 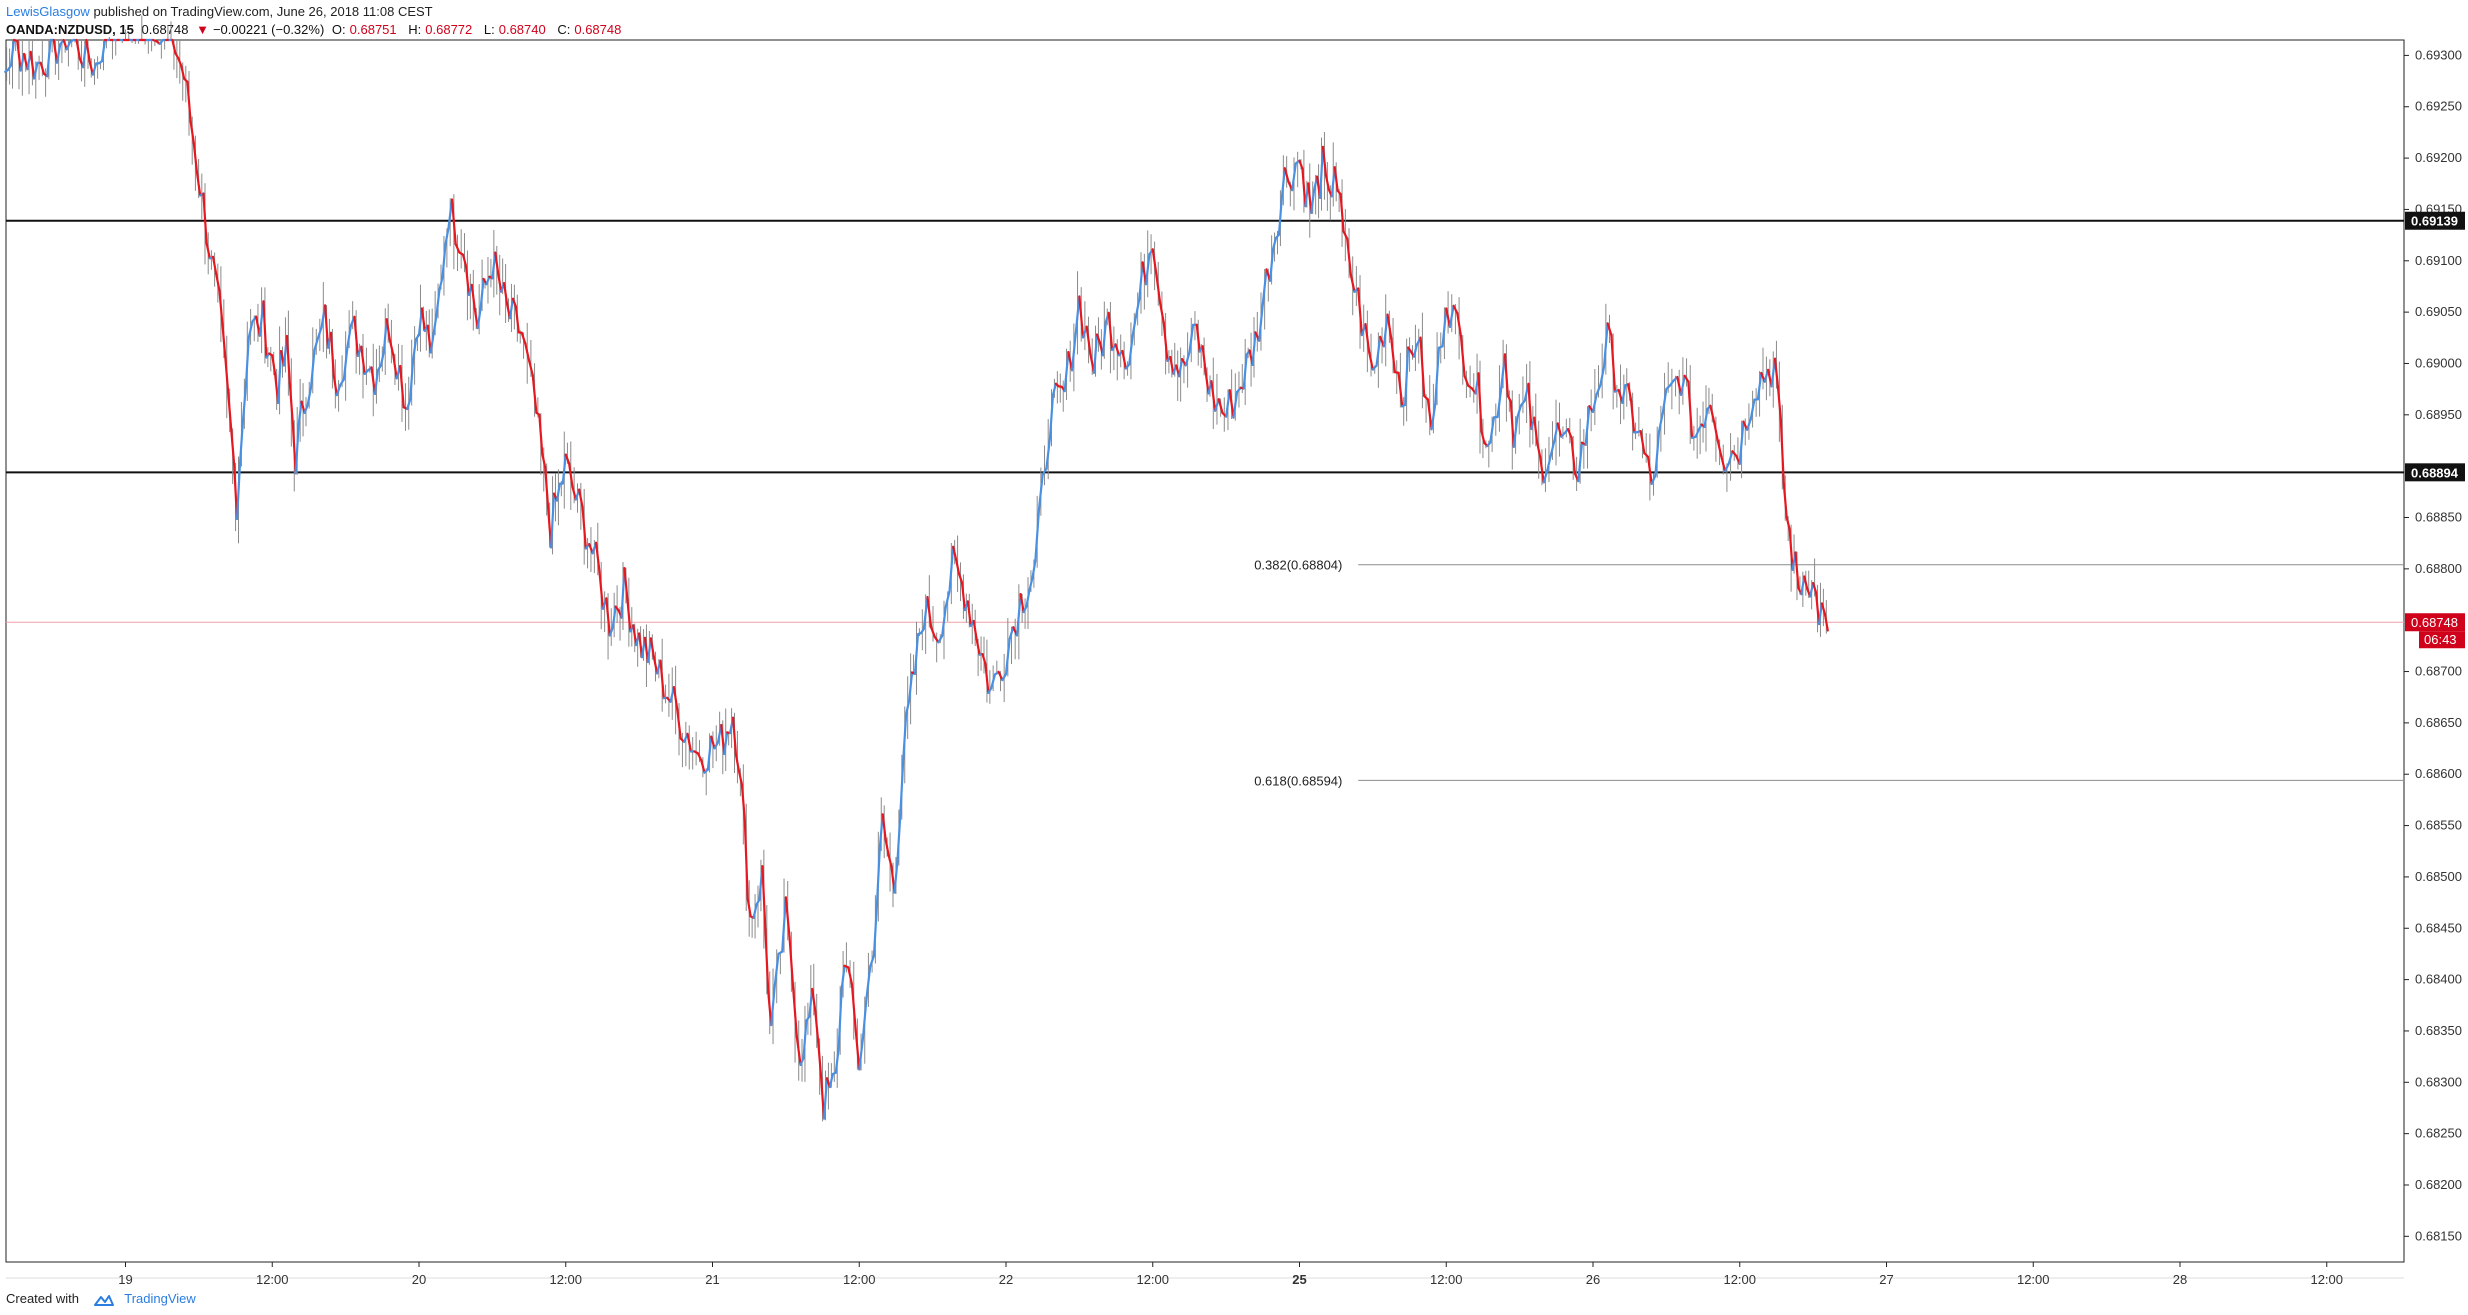 I want to click on tradingview-link: TradingView, so click(x=160, y=1298).